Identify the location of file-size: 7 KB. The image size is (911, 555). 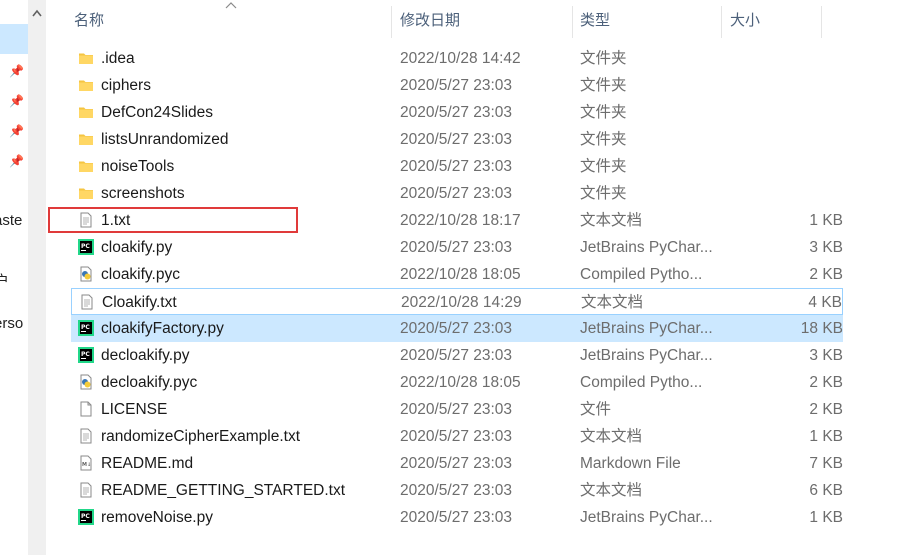
(826, 463).